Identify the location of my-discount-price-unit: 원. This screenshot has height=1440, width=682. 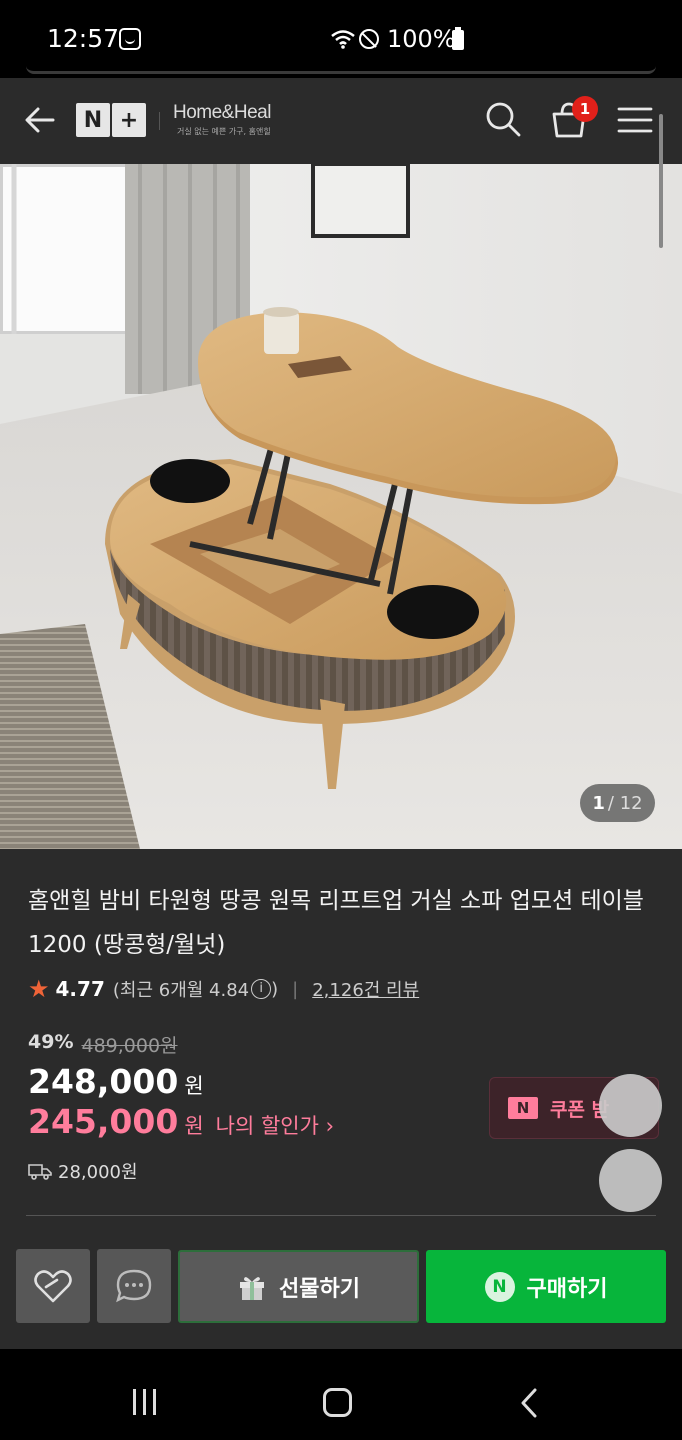
(194, 1126).